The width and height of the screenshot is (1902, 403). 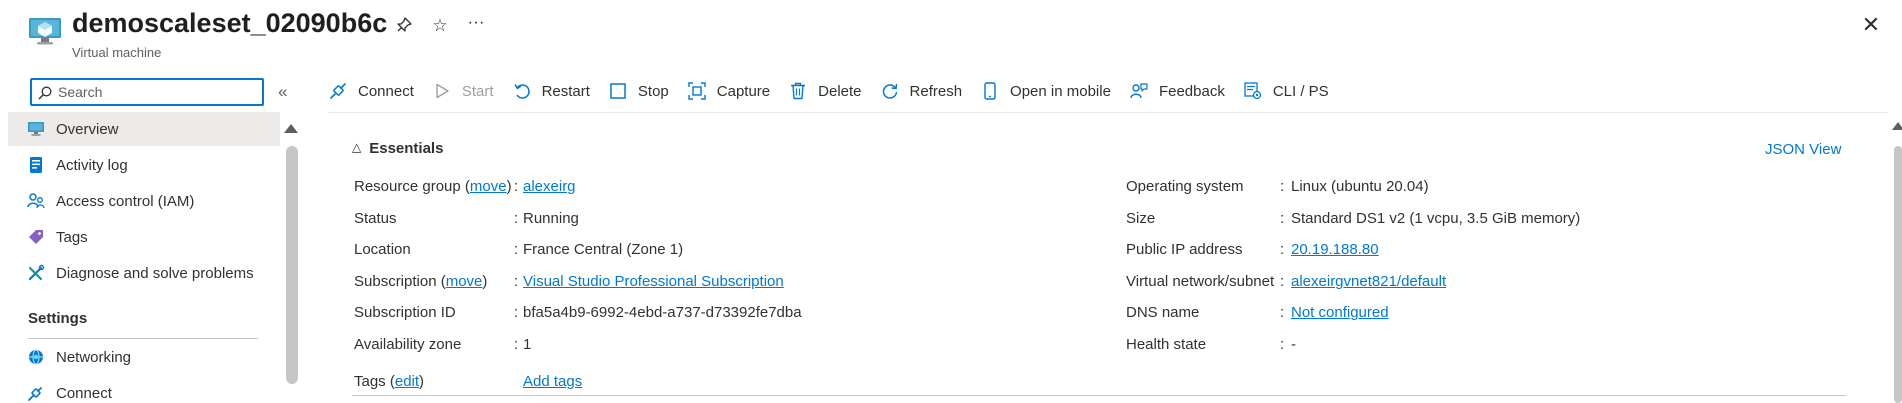 What do you see at coordinates (1141, 218) in the screenshot?
I see `size-label: Size` at bounding box center [1141, 218].